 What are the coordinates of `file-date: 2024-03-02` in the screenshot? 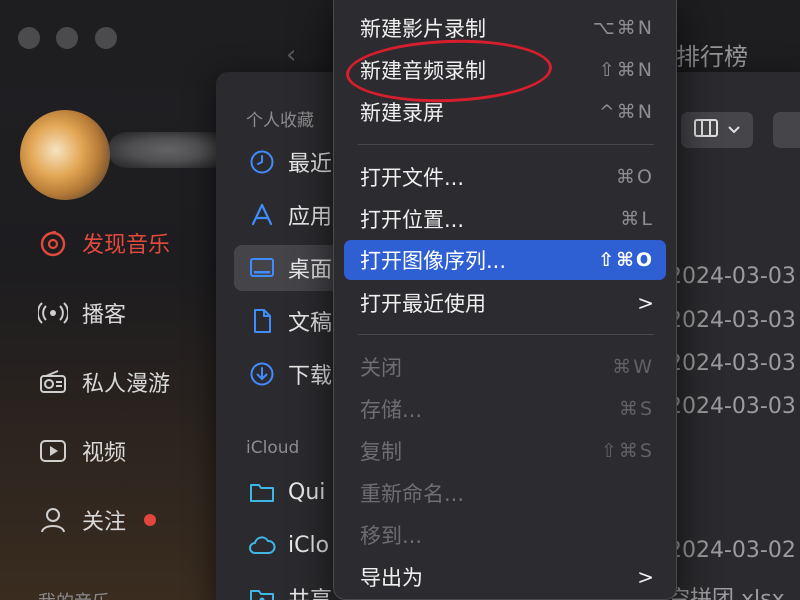 It's located at (732, 550).